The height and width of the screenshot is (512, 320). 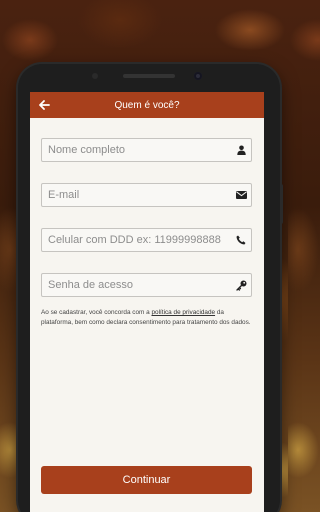 What do you see at coordinates (198, 76) in the screenshot?
I see `front-camera-icon` at bounding box center [198, 76].